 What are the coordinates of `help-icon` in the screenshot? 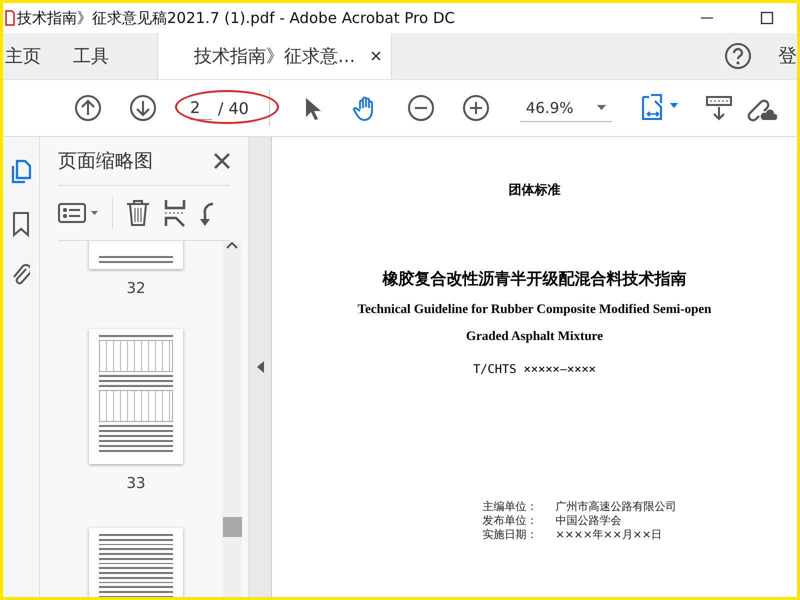 It's located at (738, 56).